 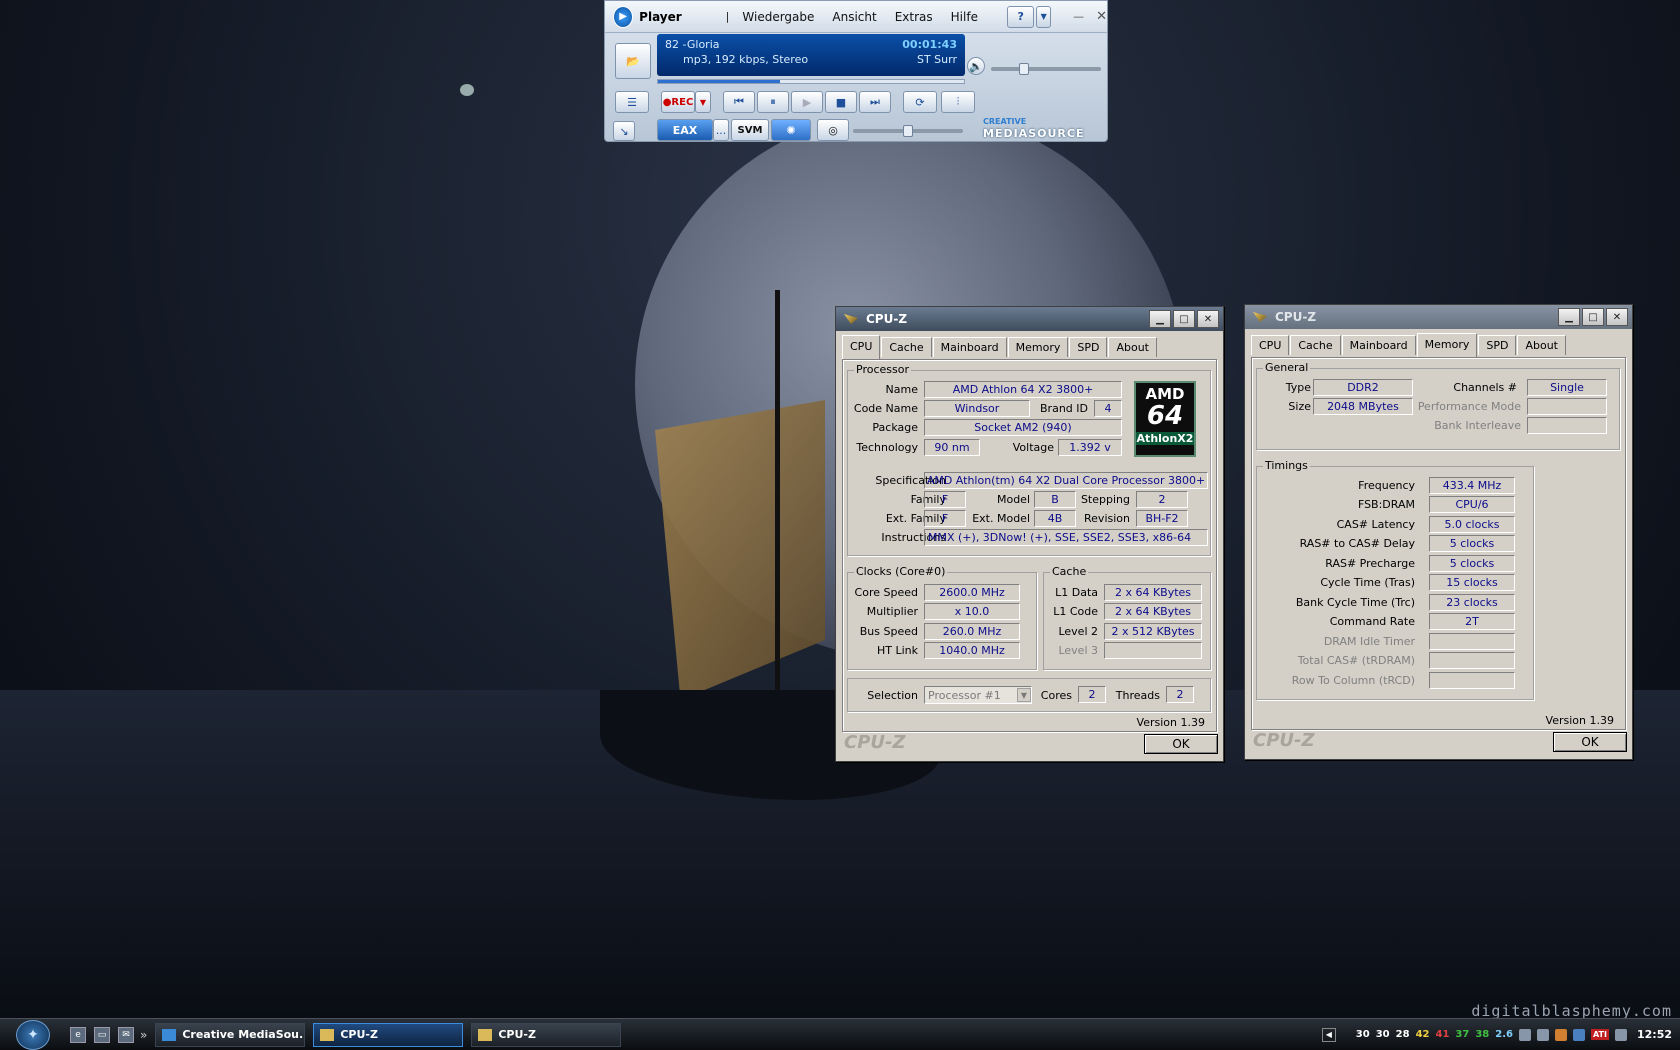 I want to click on media-player-task-icon, so click(x=169, y=1034).